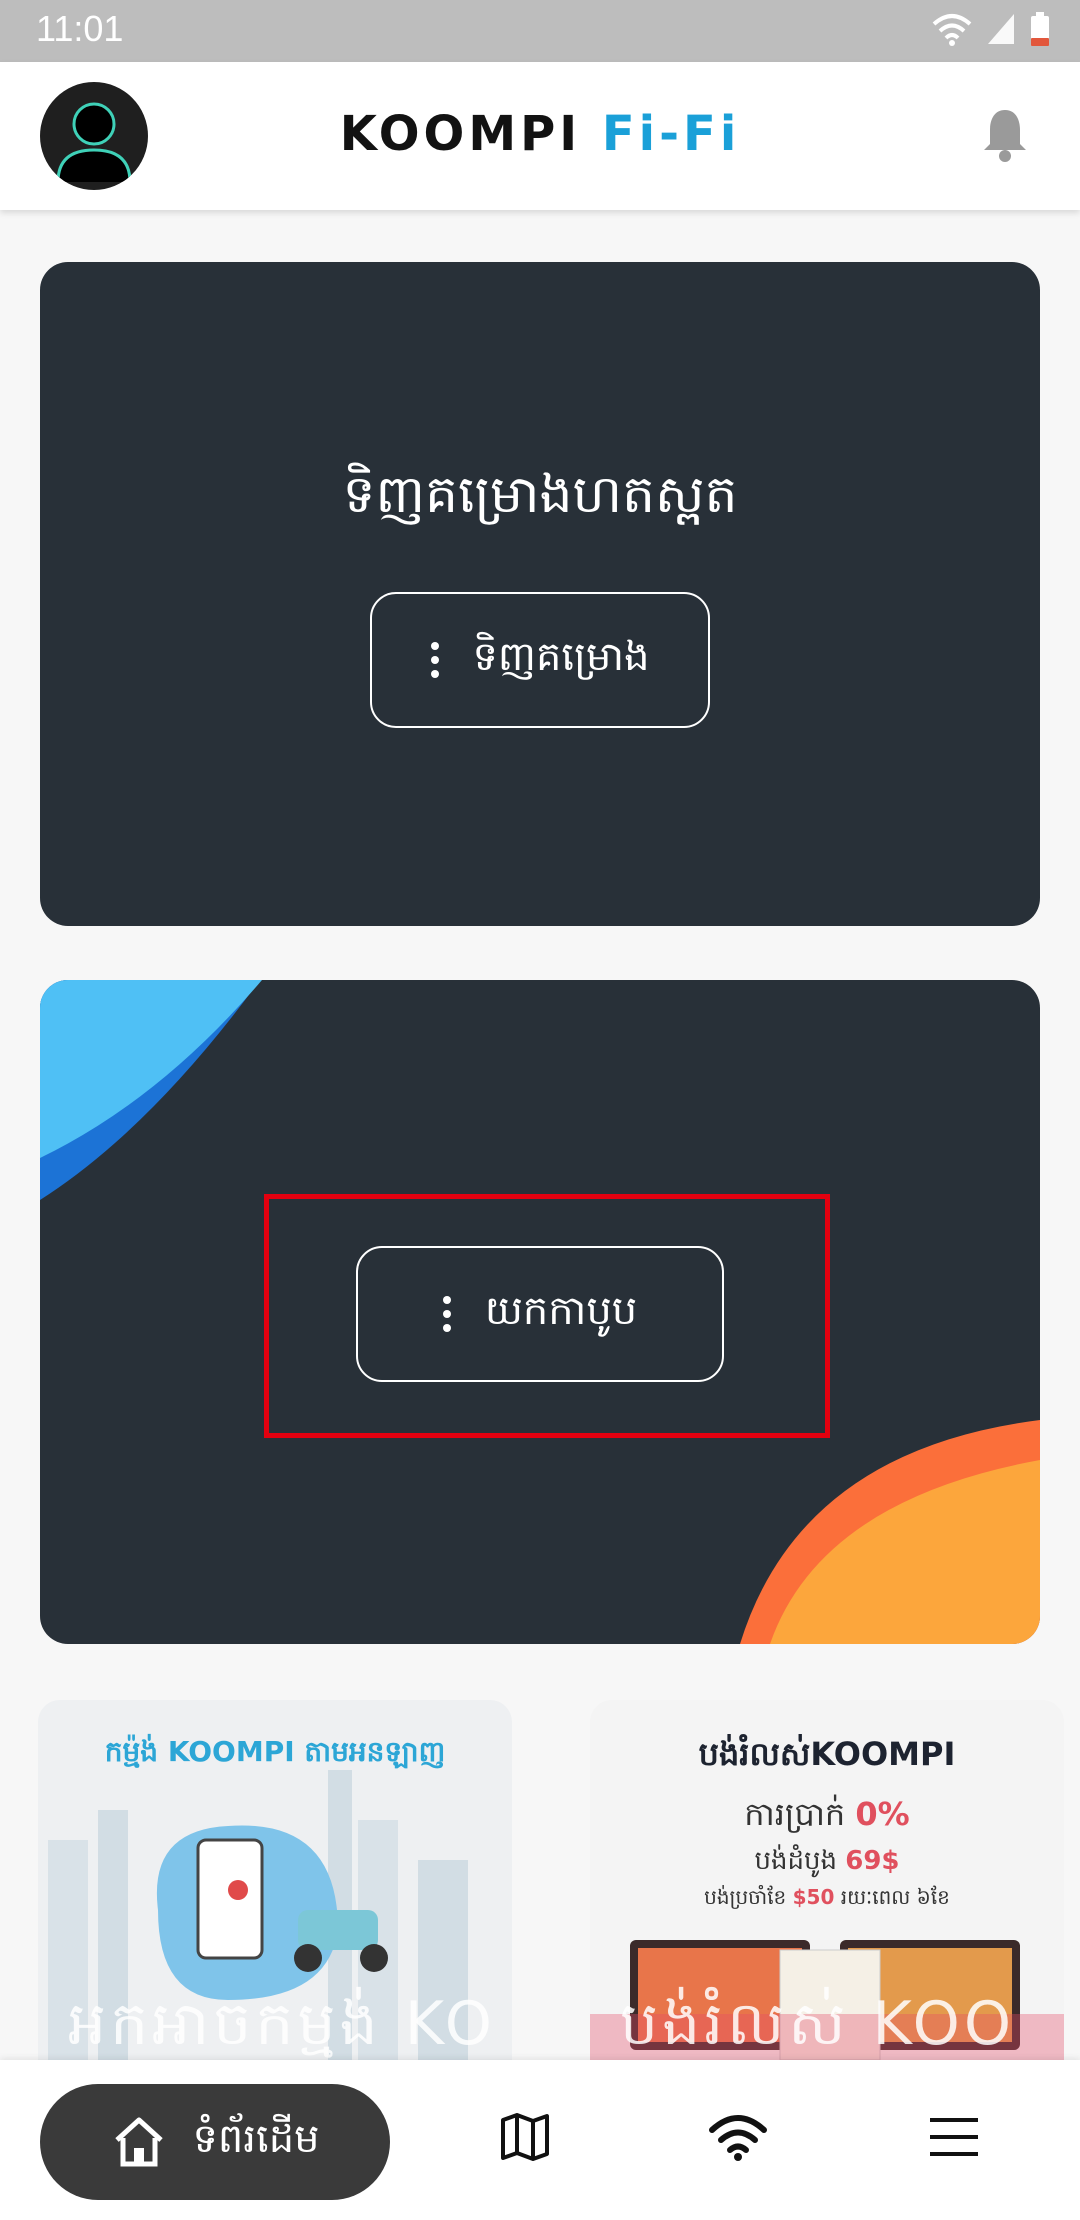 This screenshot has width=1080, height=2220. I want to click on app-title: KOOMPI Fi-Fi, so click(540, 134).